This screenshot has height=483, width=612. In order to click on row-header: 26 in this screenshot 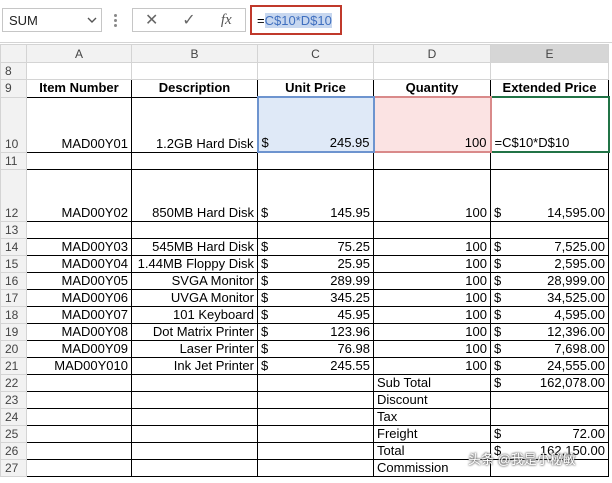, I will do `click(13, 450)`.